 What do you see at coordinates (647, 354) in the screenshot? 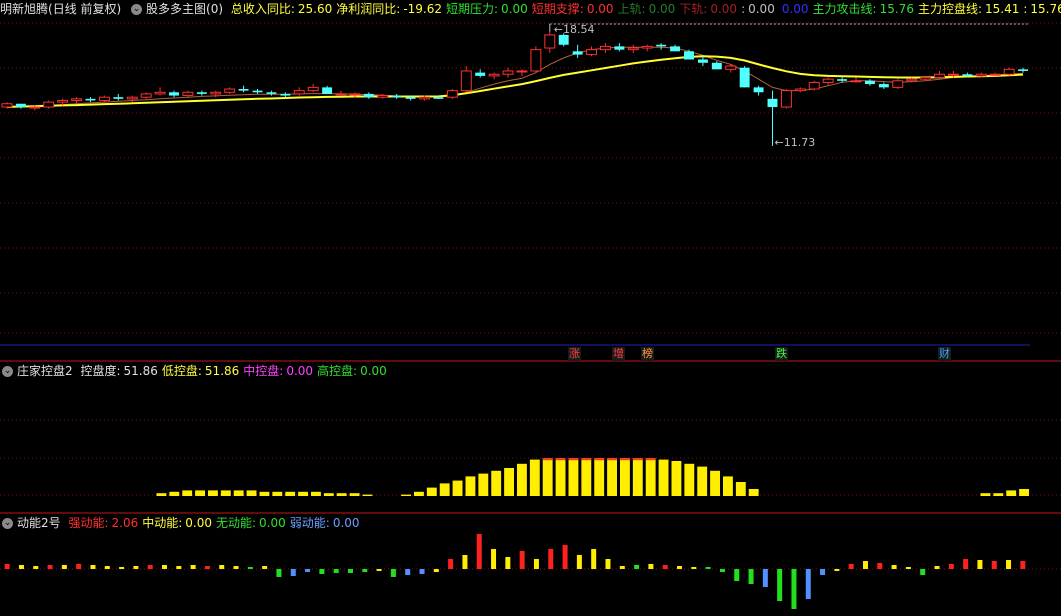
I see `event-marker: 榜` at bounding box center [647, 354].